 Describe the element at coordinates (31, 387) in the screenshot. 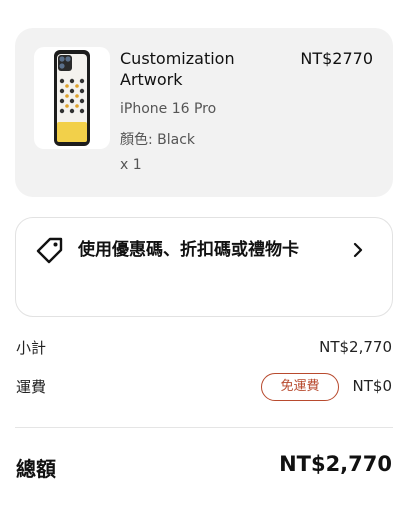

I see `shipping-label: 運費` at that location.